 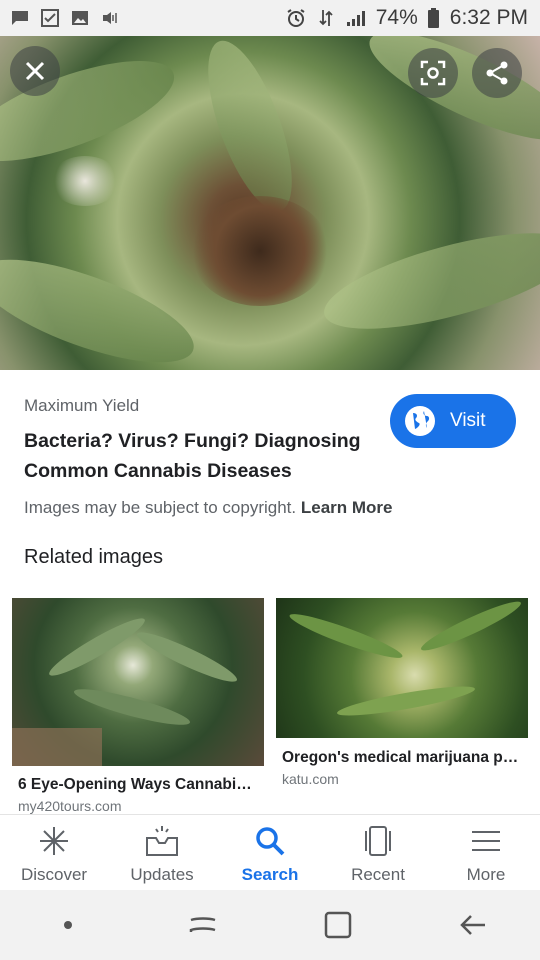 I want to click on nav-discover: Discover, so click(x=54, y=853).